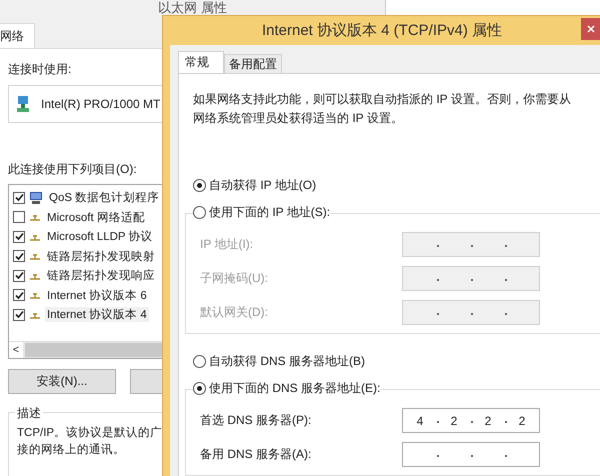 This screenshot has height=476, width=600. I want to click on window-title: 以太网 属性, so click(192, 8).